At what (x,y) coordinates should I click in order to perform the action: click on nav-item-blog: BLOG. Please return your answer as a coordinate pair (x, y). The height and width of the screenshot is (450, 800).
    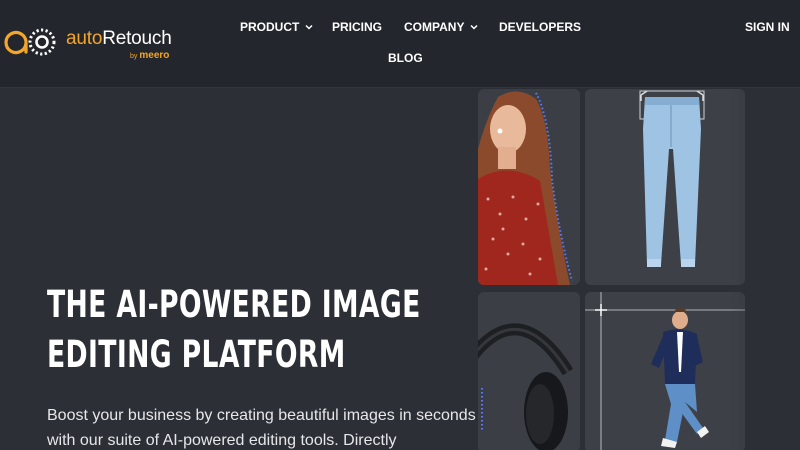
    Looking at the image, I should click on (405, 58).